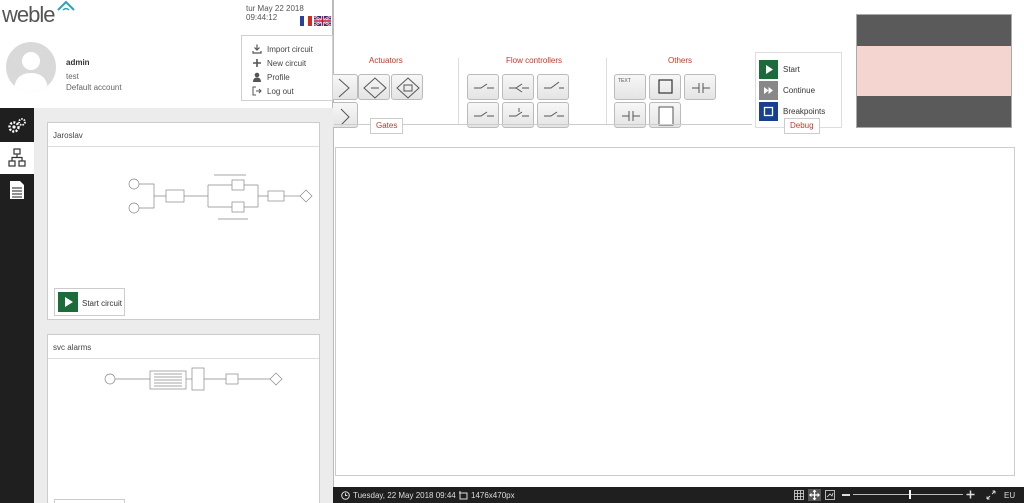 The image size is (1024, 503). Describe the element at coordinates (72, 76) in the screenshot. I see `user-subtitle: test` at that location.